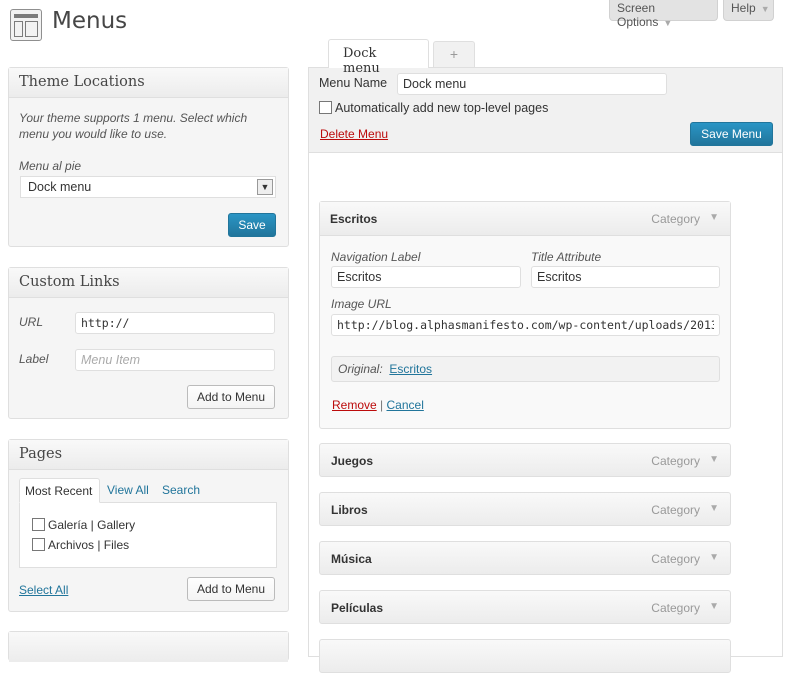 This screenshot has height=673, width=793. What do you see at coordinates (26, 25) in the screenshot?
I see `menus-icon` at bounding box center [26, 25].